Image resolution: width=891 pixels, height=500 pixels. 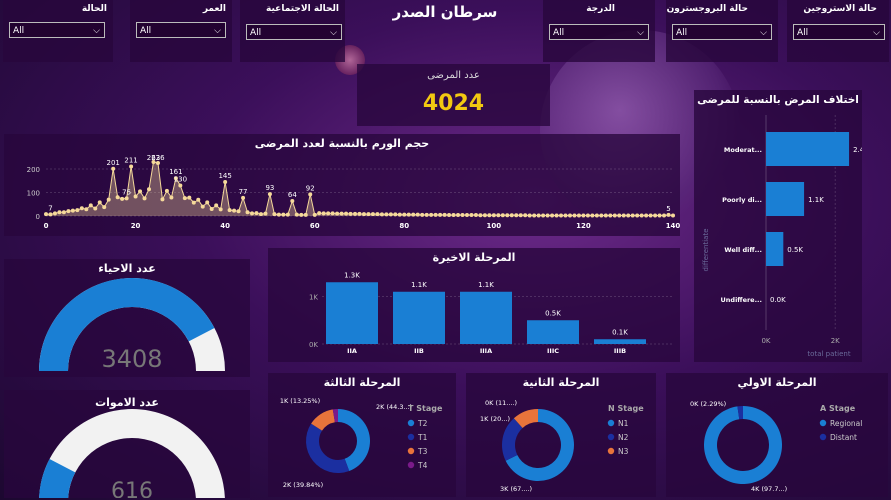 I want to click on grade-dropdown: All ⌵, so click(x=599, y=32).